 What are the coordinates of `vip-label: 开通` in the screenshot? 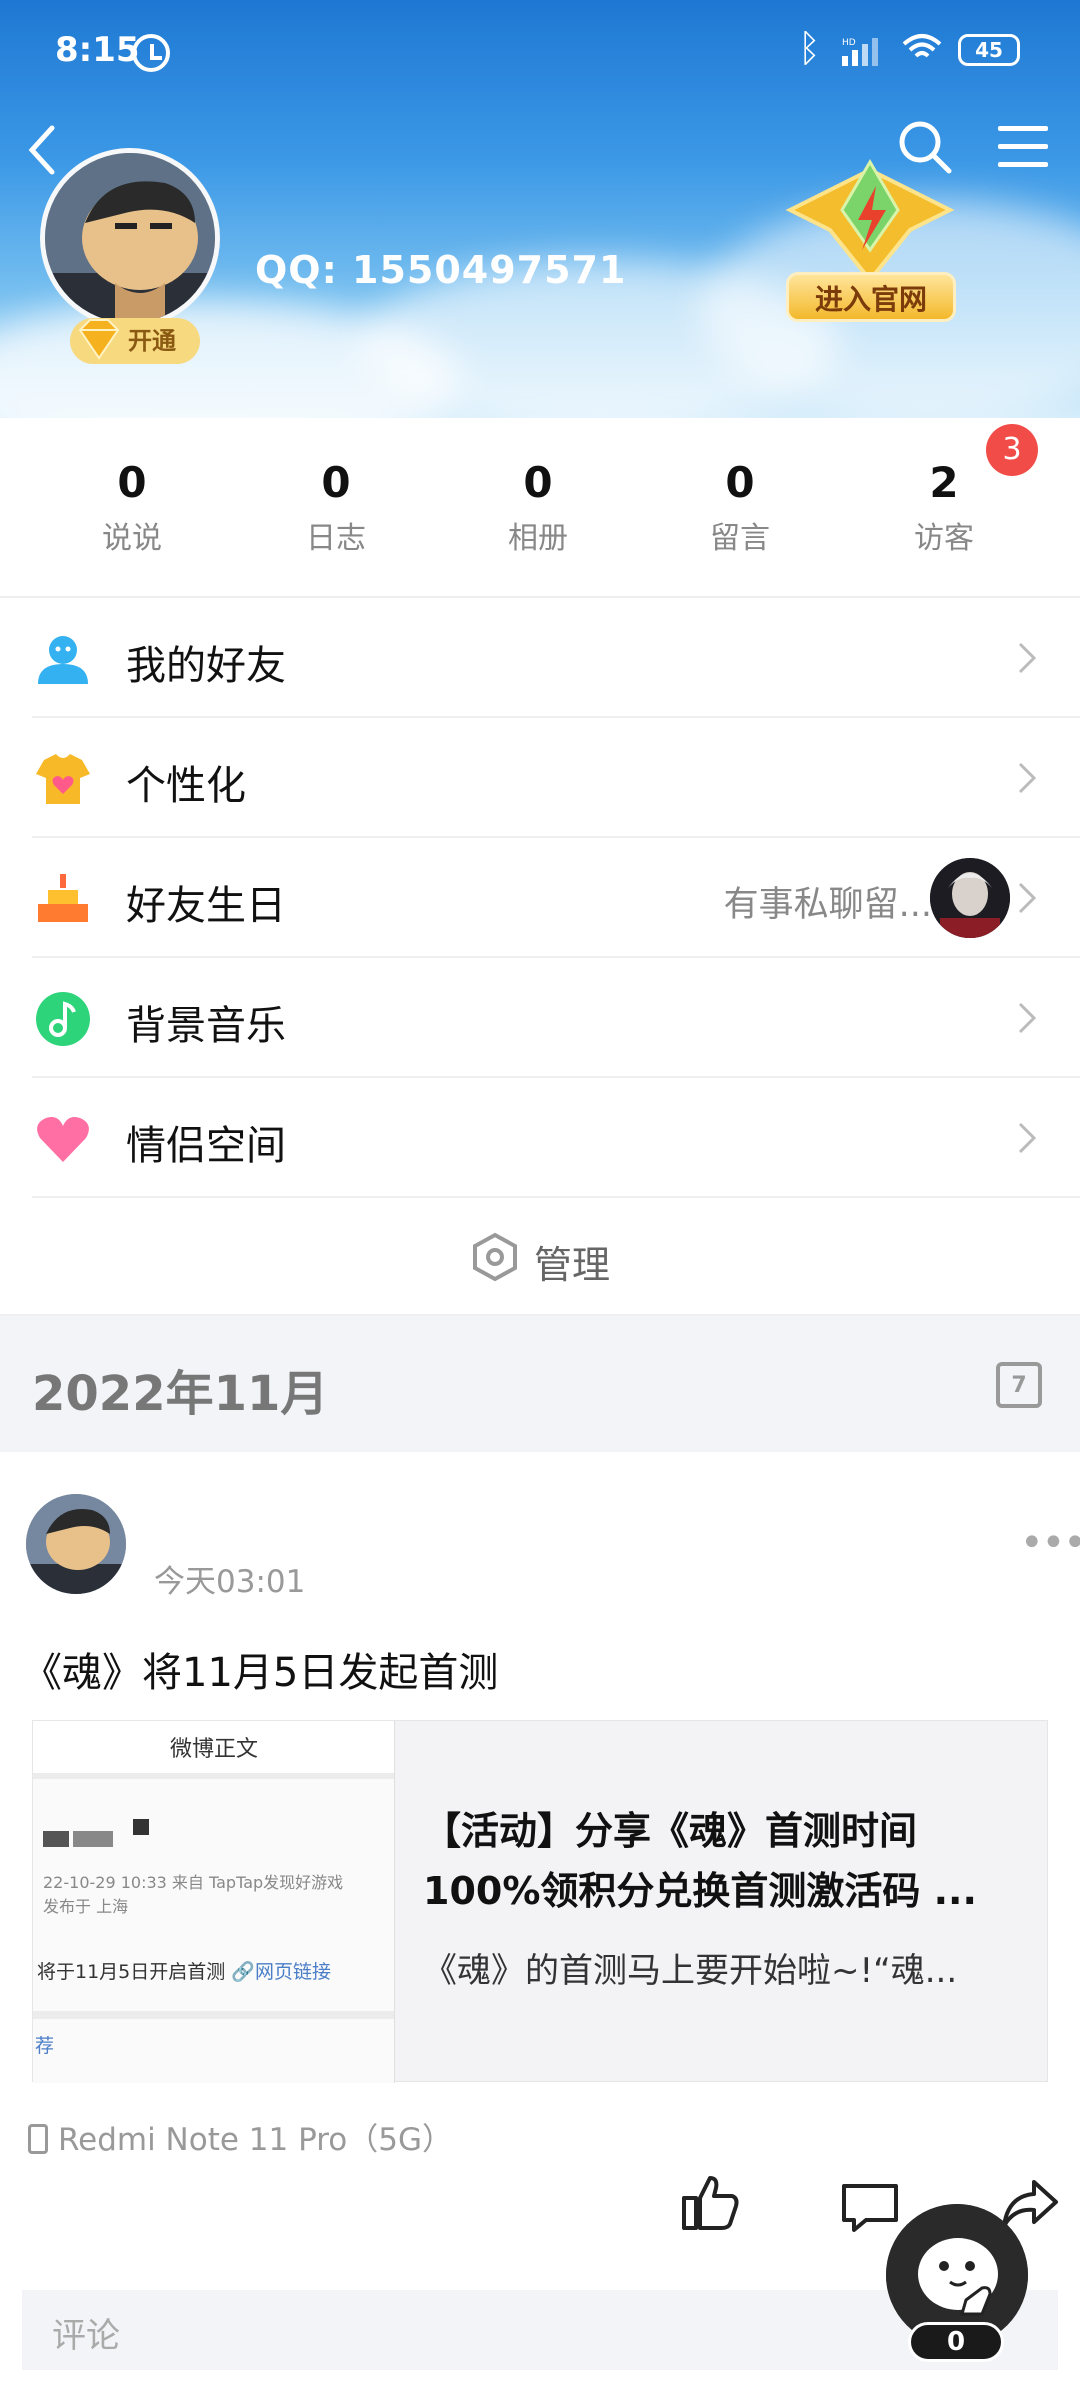 It's located at (152, 341).